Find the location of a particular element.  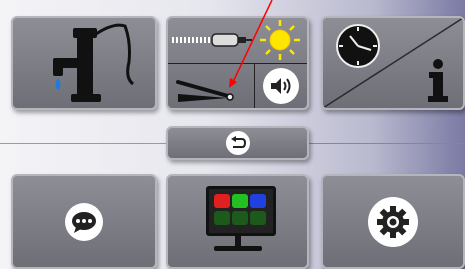

clock-icon is located at coordinates (358, 46).